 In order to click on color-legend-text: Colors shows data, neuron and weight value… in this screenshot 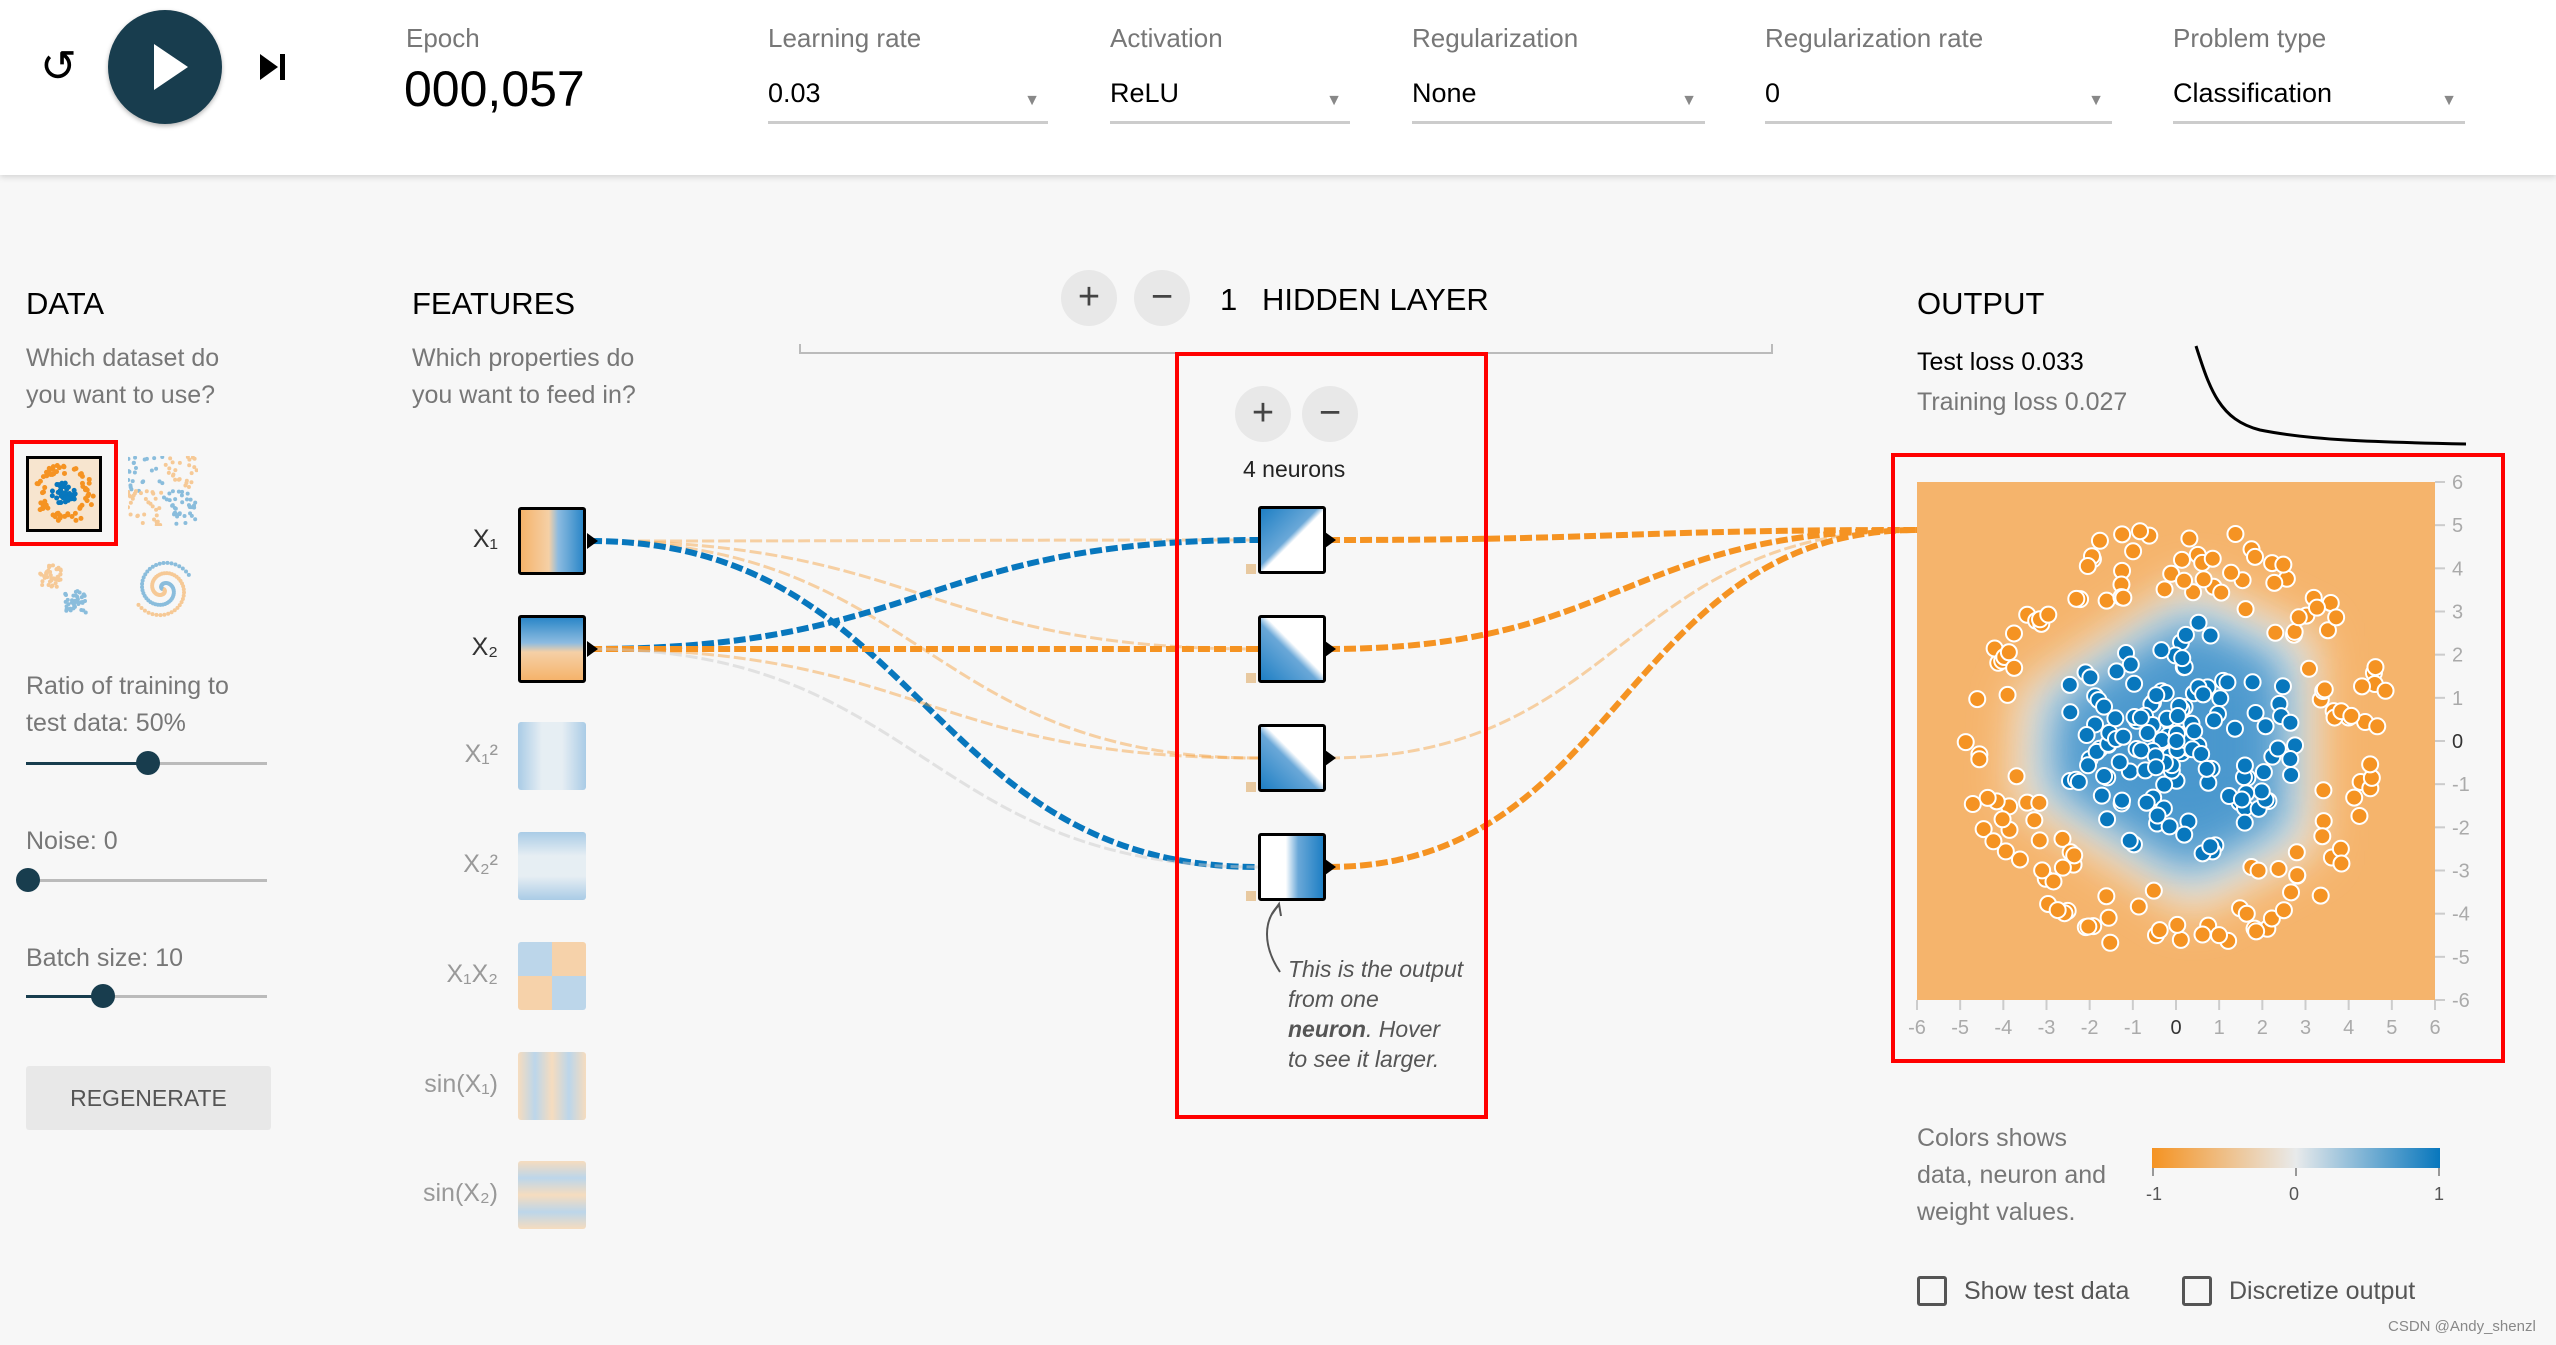, I will do `click(2012, 1175)`.